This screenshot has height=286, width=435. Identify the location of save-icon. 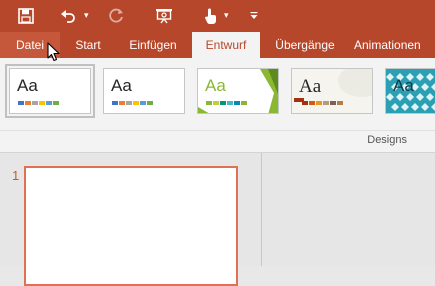
(26, 16).